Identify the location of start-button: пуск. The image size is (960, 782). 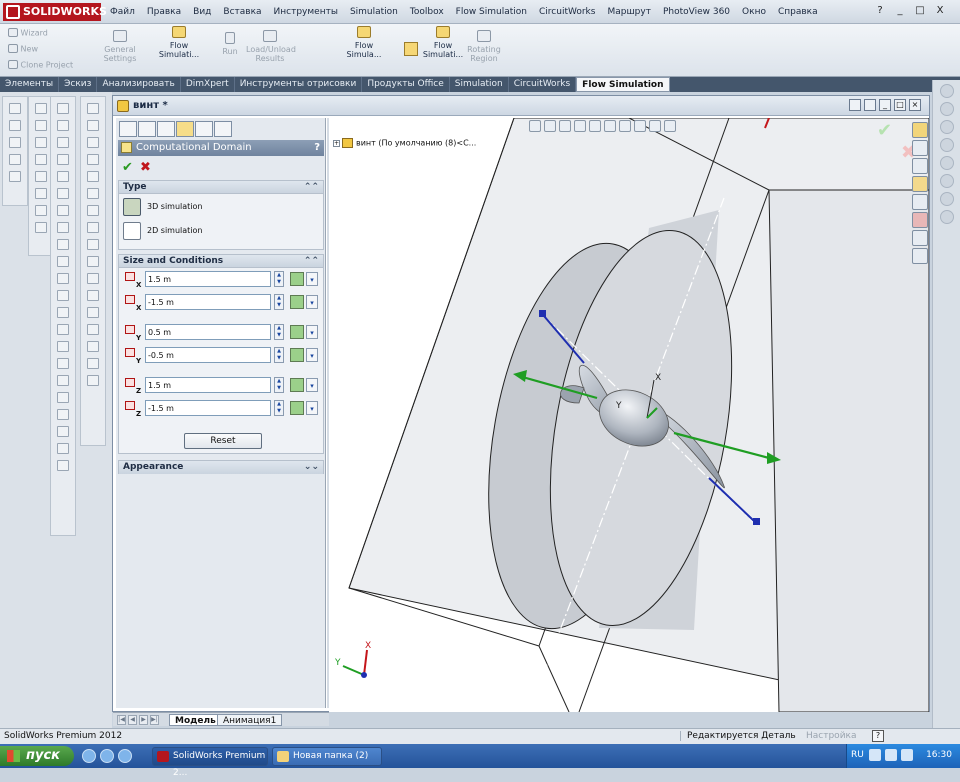
(37, 756).